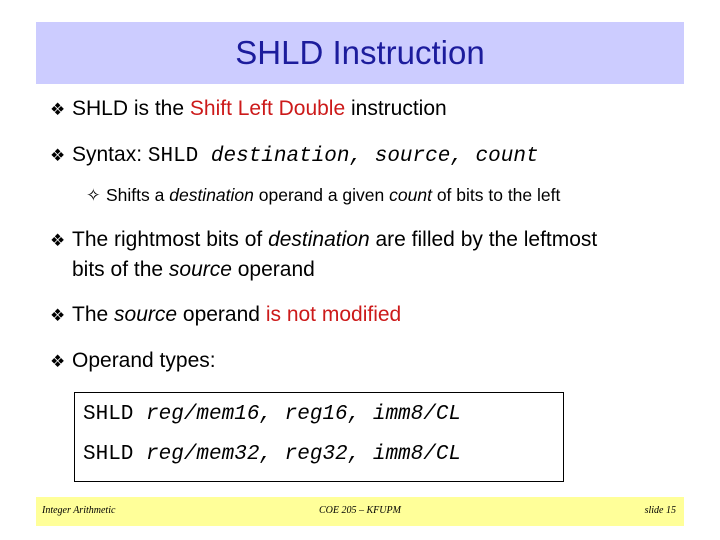 The width and height of the screenshot is (720, 540). What do you see at coordinates (179, 156) in the screenshot?
I see `code-text: SHLD` at bounding box center [179, 156].